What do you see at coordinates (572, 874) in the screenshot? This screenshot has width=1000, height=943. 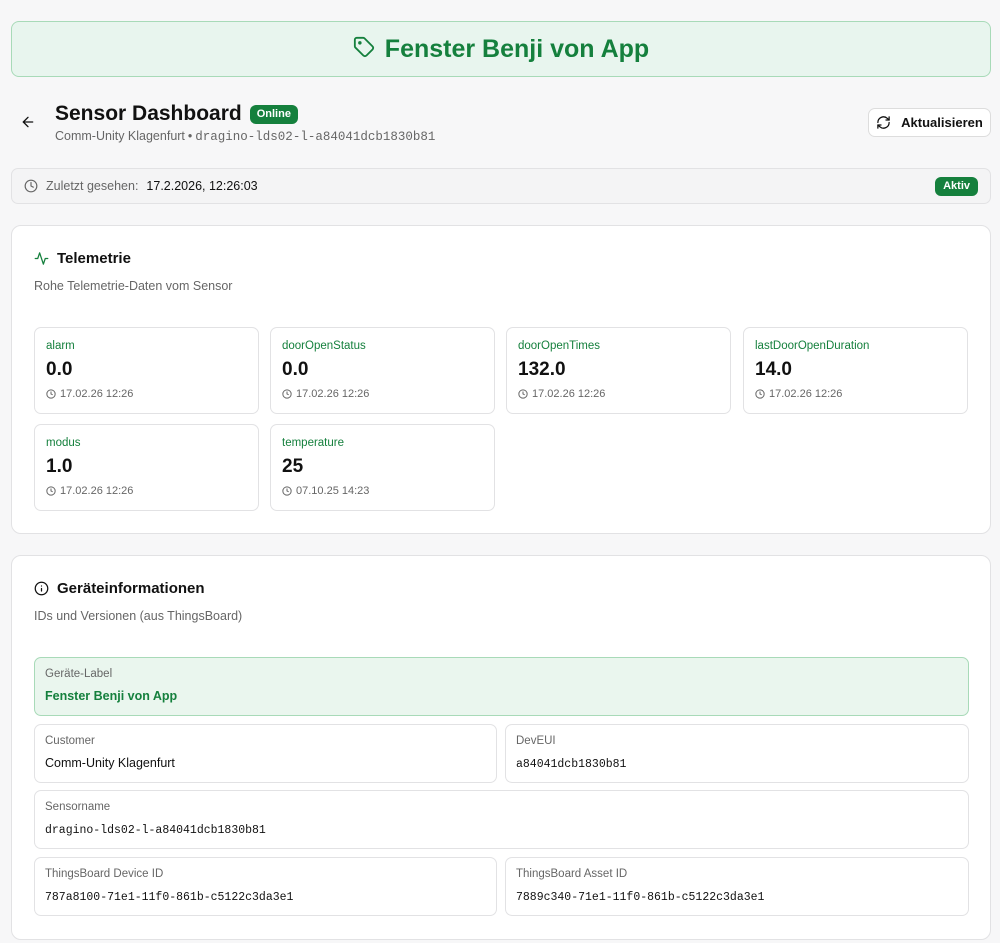 I see `field-label: ThingsBoard Asset ID` at bounding box center [572, 874].